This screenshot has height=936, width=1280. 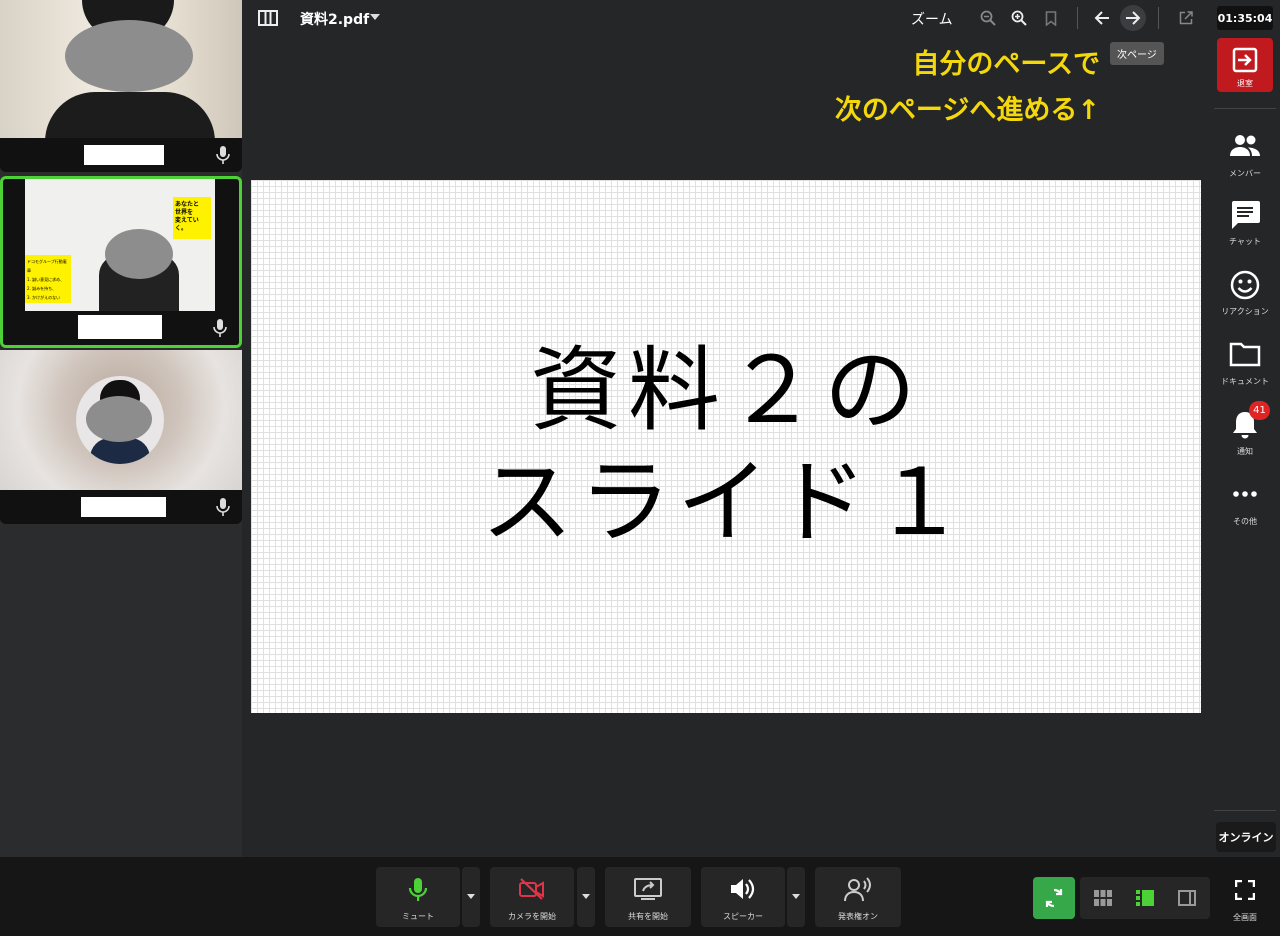 I want to click on speaker-button: スピーカー, so click(x=743, y=897).